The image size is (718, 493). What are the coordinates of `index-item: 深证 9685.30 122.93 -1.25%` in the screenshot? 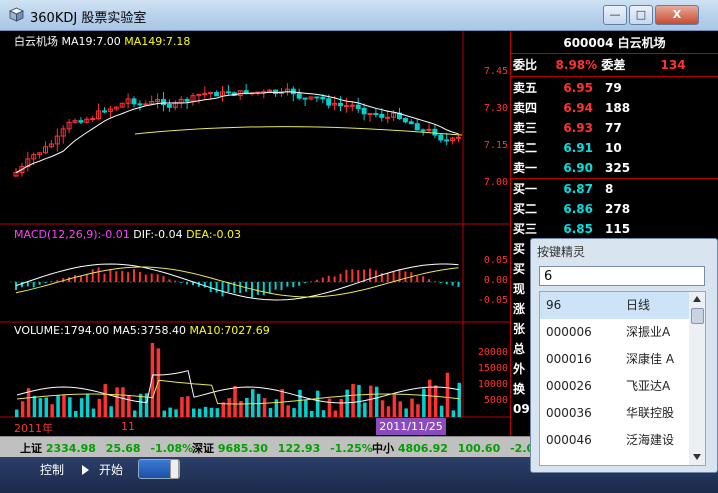 It's located at (282, 448).